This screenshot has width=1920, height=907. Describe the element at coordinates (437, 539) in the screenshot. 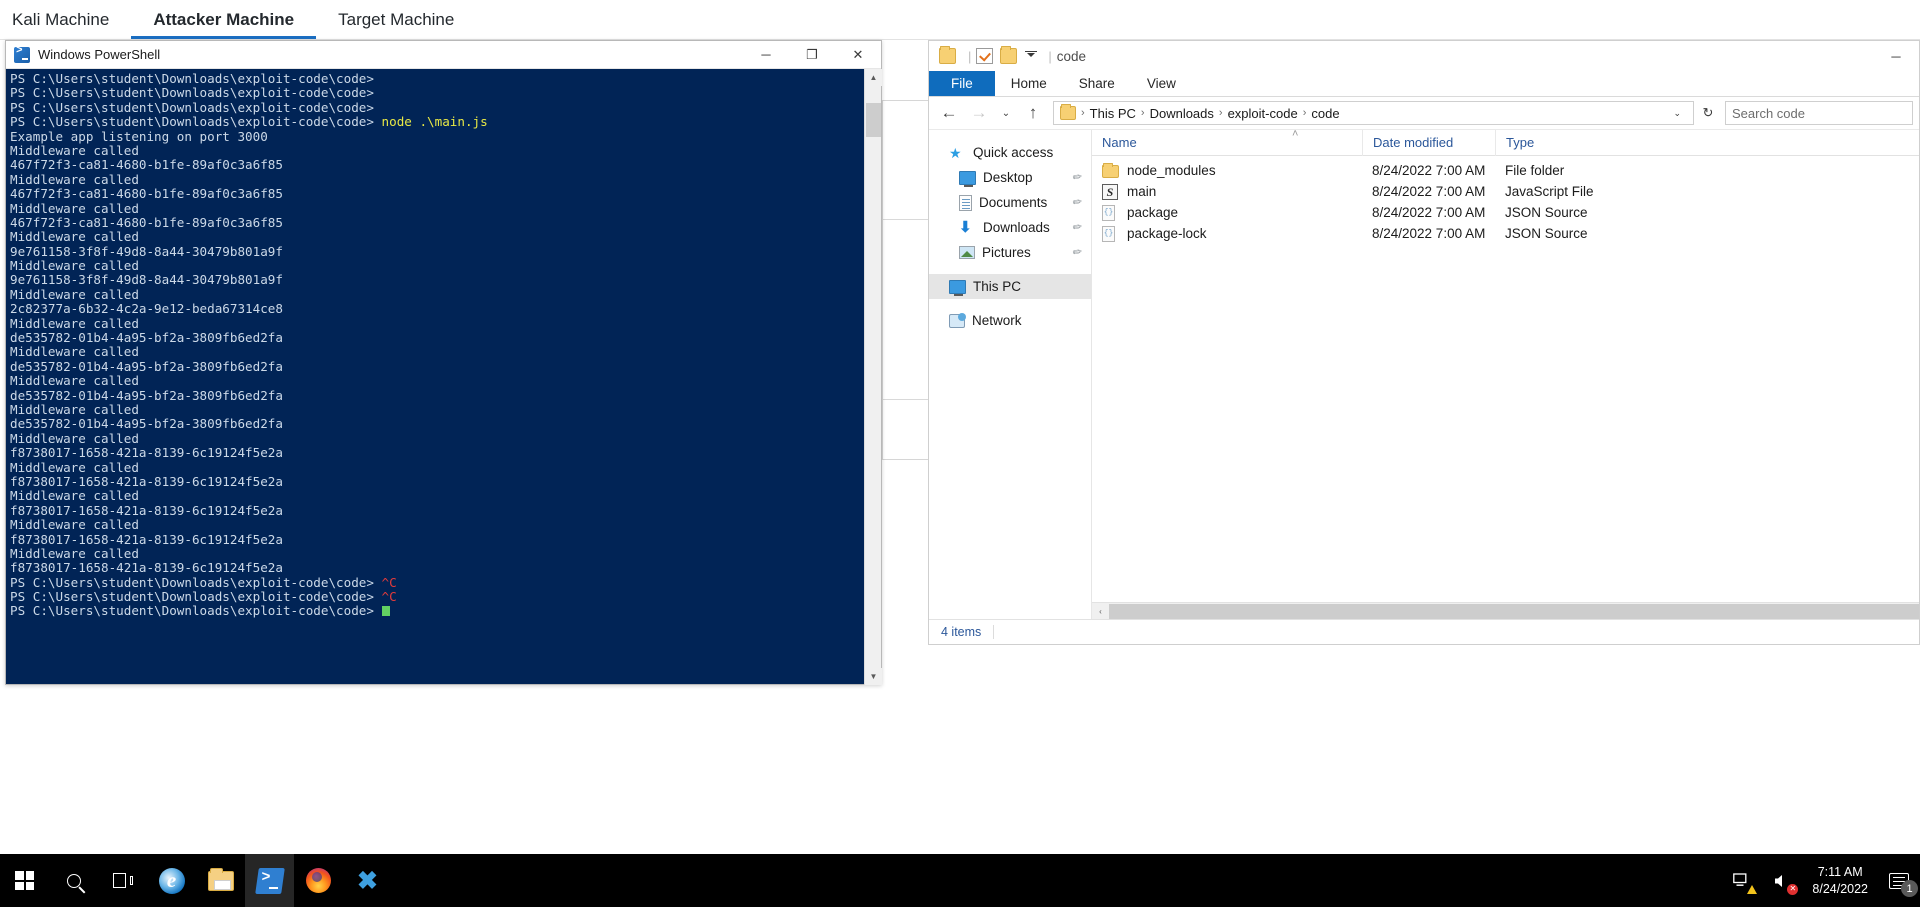

I see `console-line: f8738017-1658-421a-8139-6c19124f5e2a` at that location.